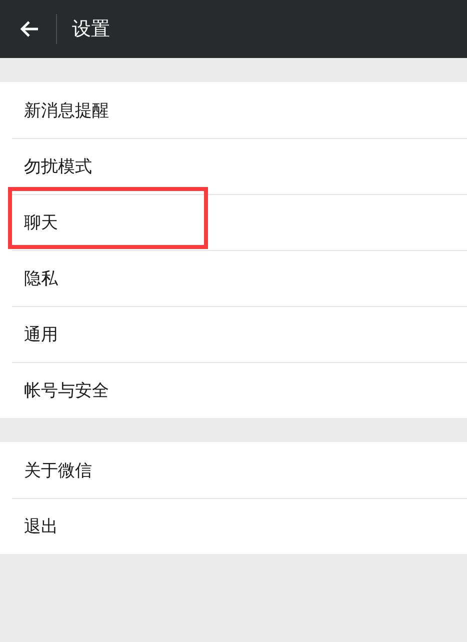 The image size is (467, 642). I want to click on menu-item: 帐号与安全, so click(66, 390).